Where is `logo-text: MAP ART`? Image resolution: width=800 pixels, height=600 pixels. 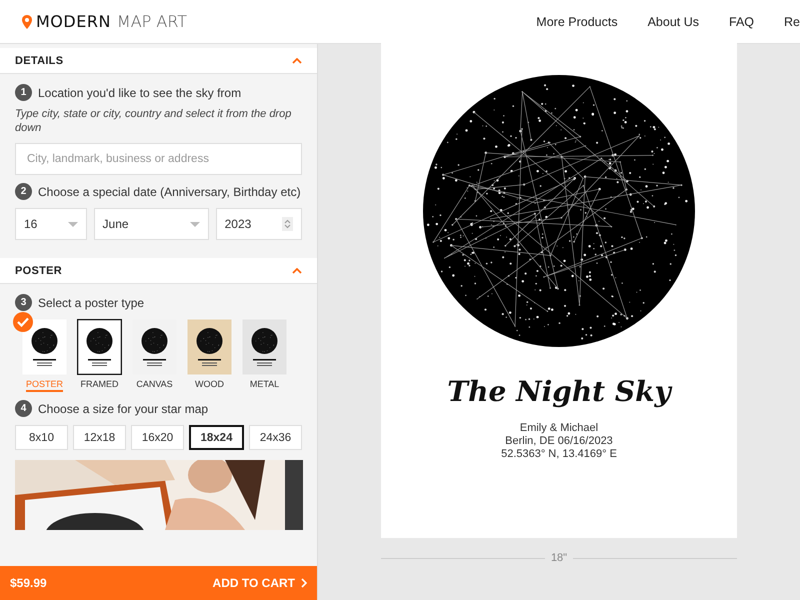
logo-text: MAP ART is located at coordinates (152, 21).